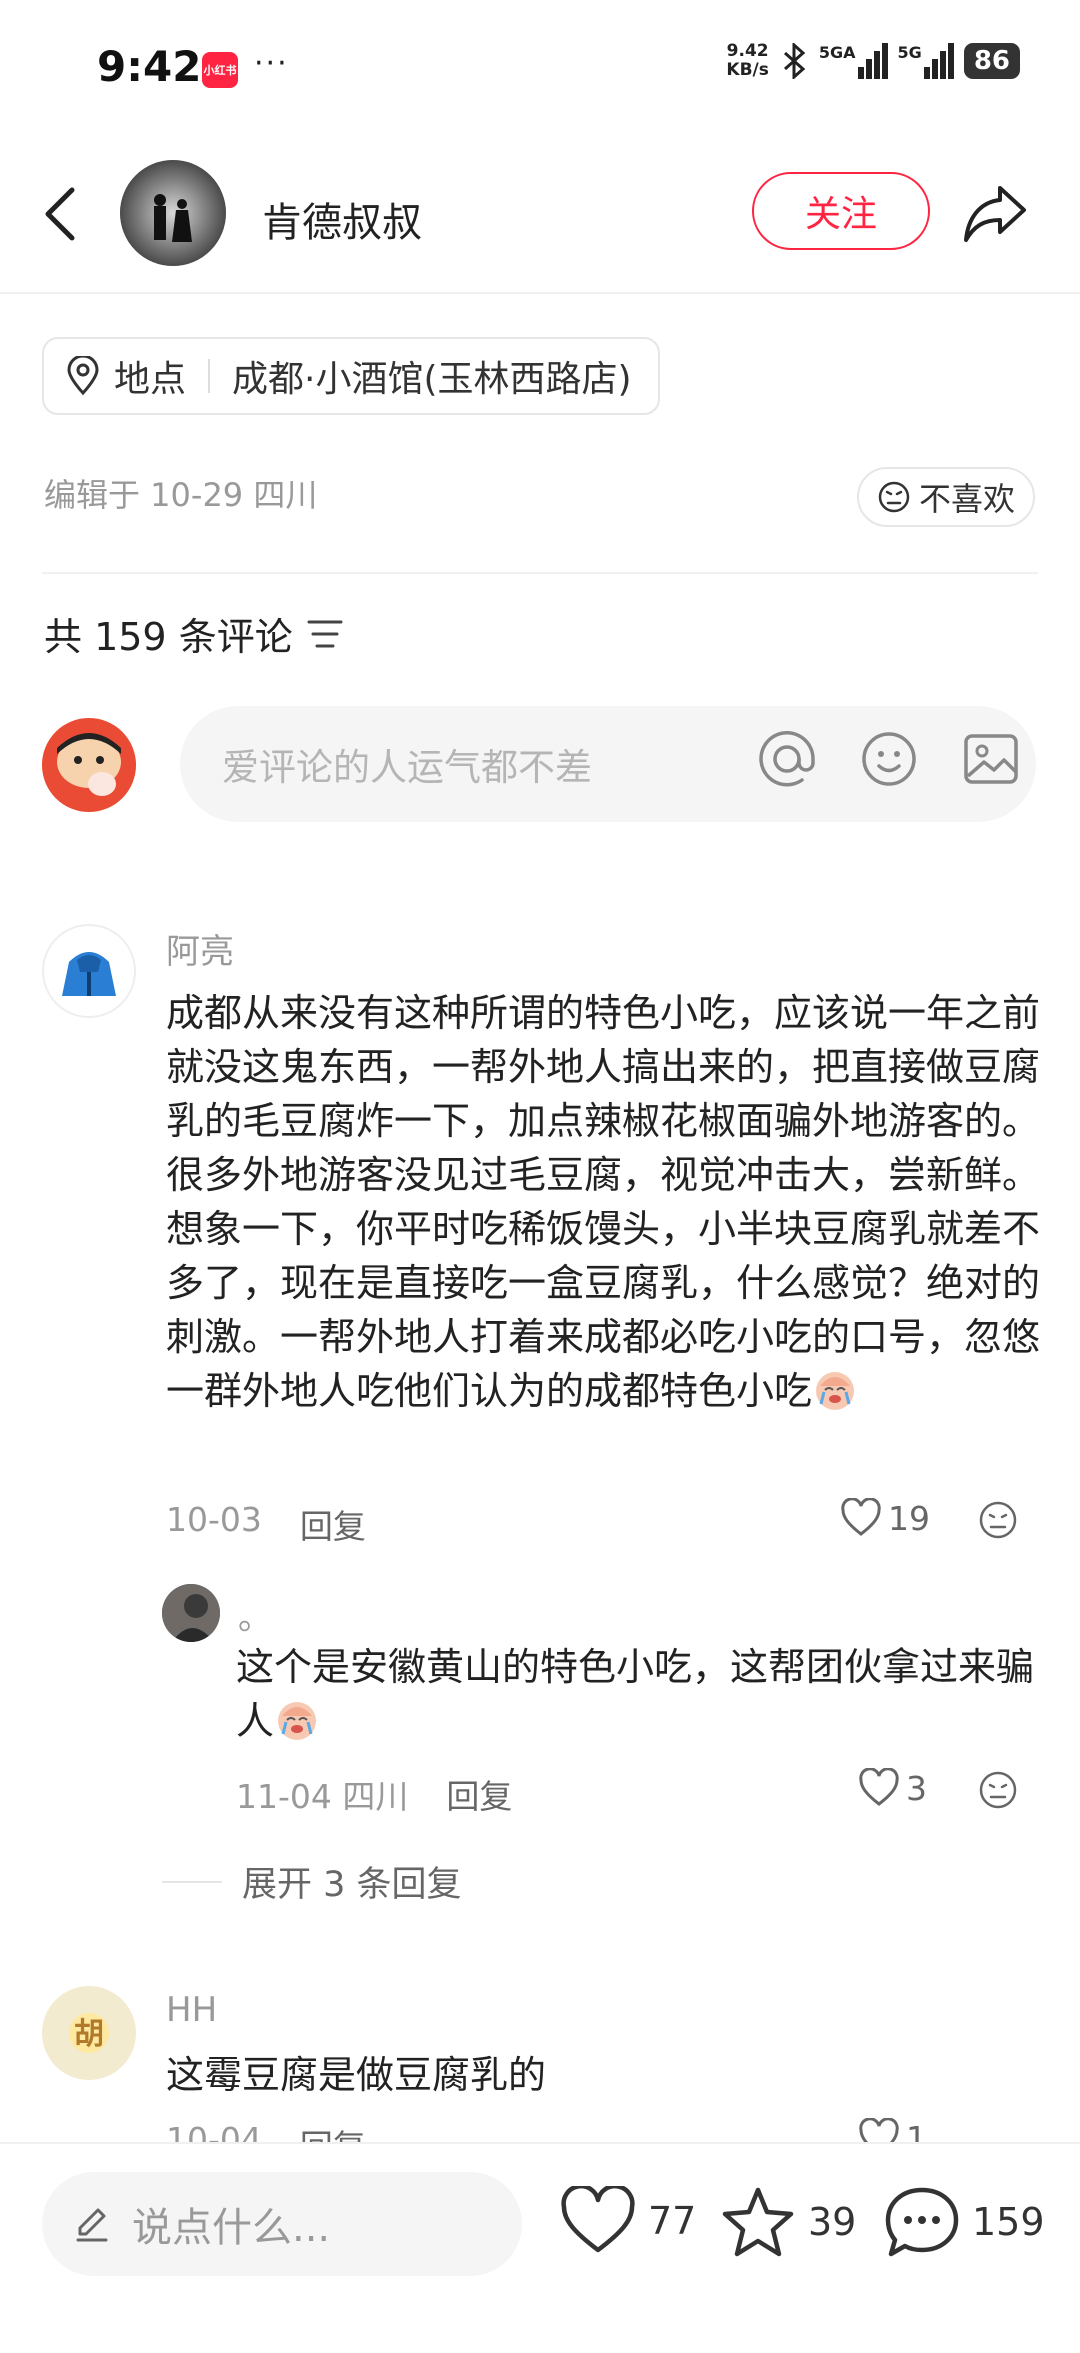 This screenshot has width=1080, height=2353. What do you see at coordinates (885, 1518) in the screenshot?
I see `comment-like-button: 19` at bounding box center [885, 1518].